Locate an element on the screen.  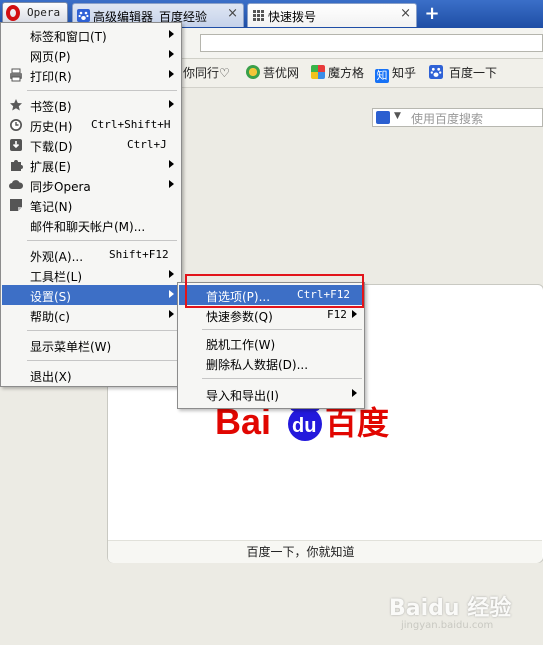
bookmark-label: 你同行♡ is located at coordinates (206, 73).